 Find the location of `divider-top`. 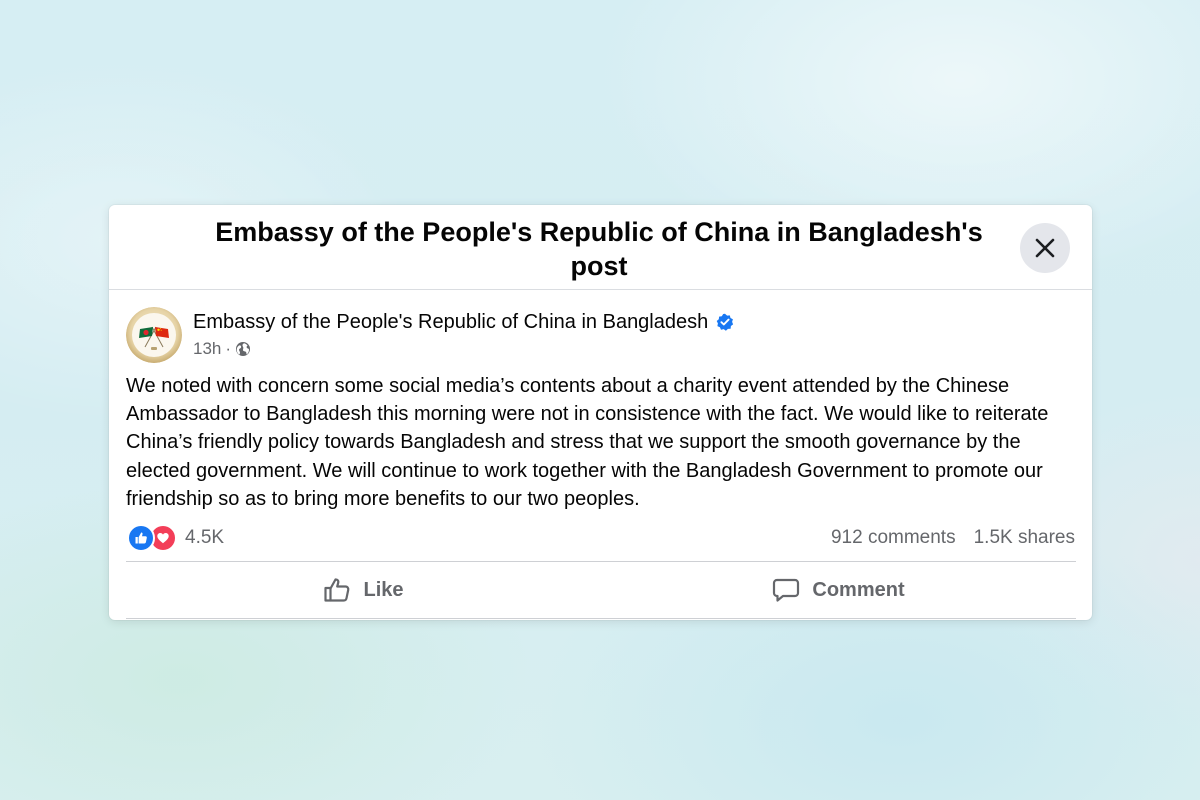

divider-top is located at coordinates (601, 561).